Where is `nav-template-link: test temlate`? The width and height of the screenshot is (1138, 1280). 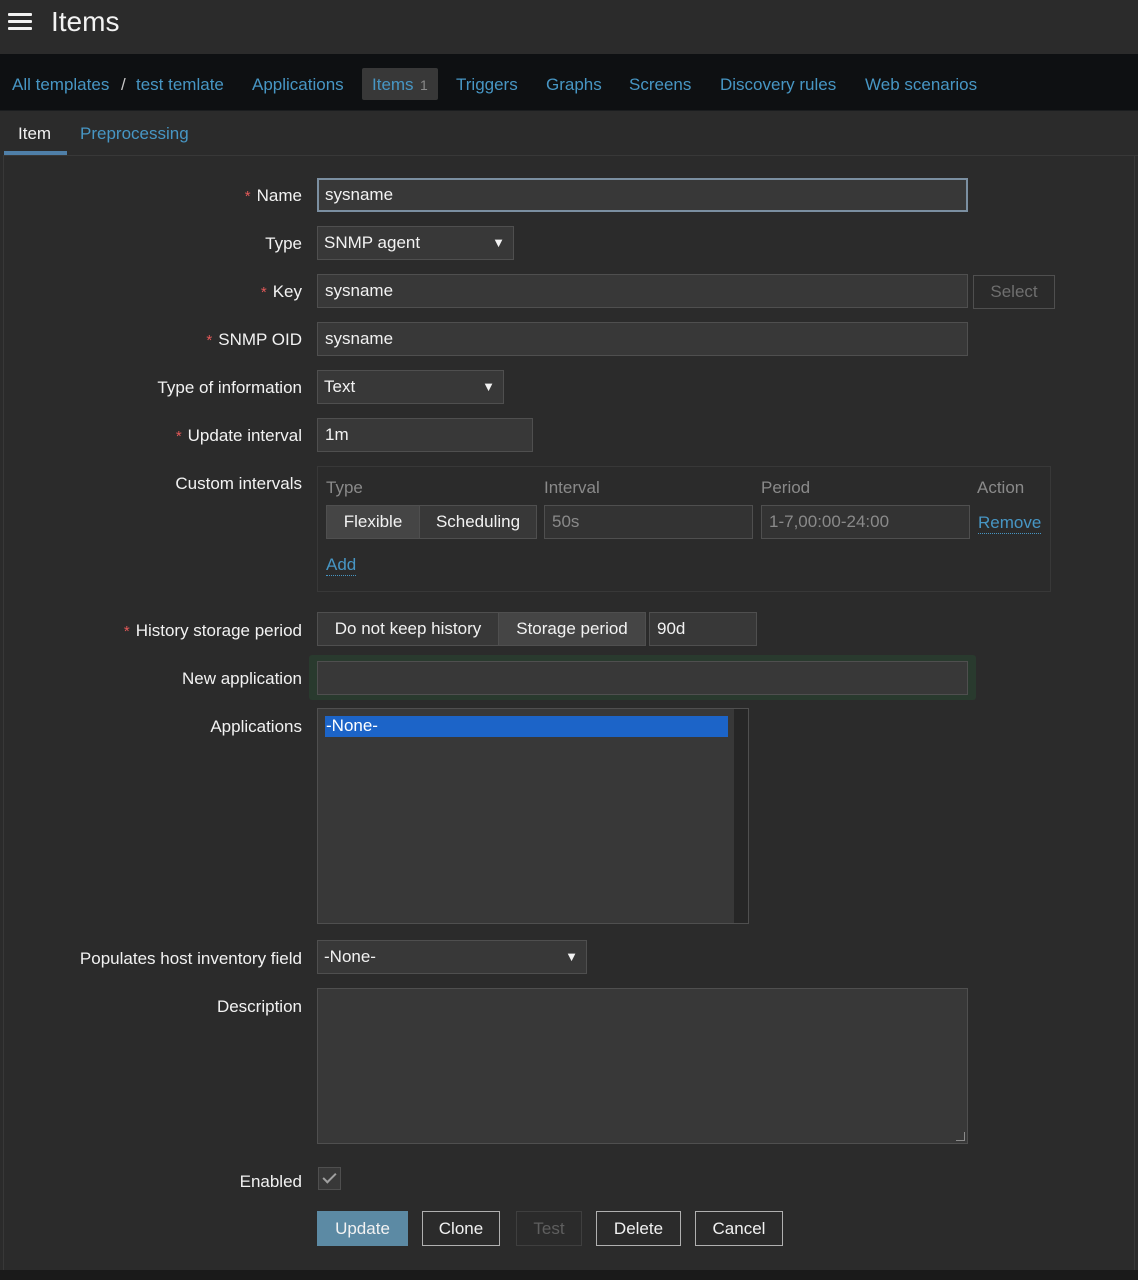 nav-template-link: test temlate is located at coordinates (180, 85).